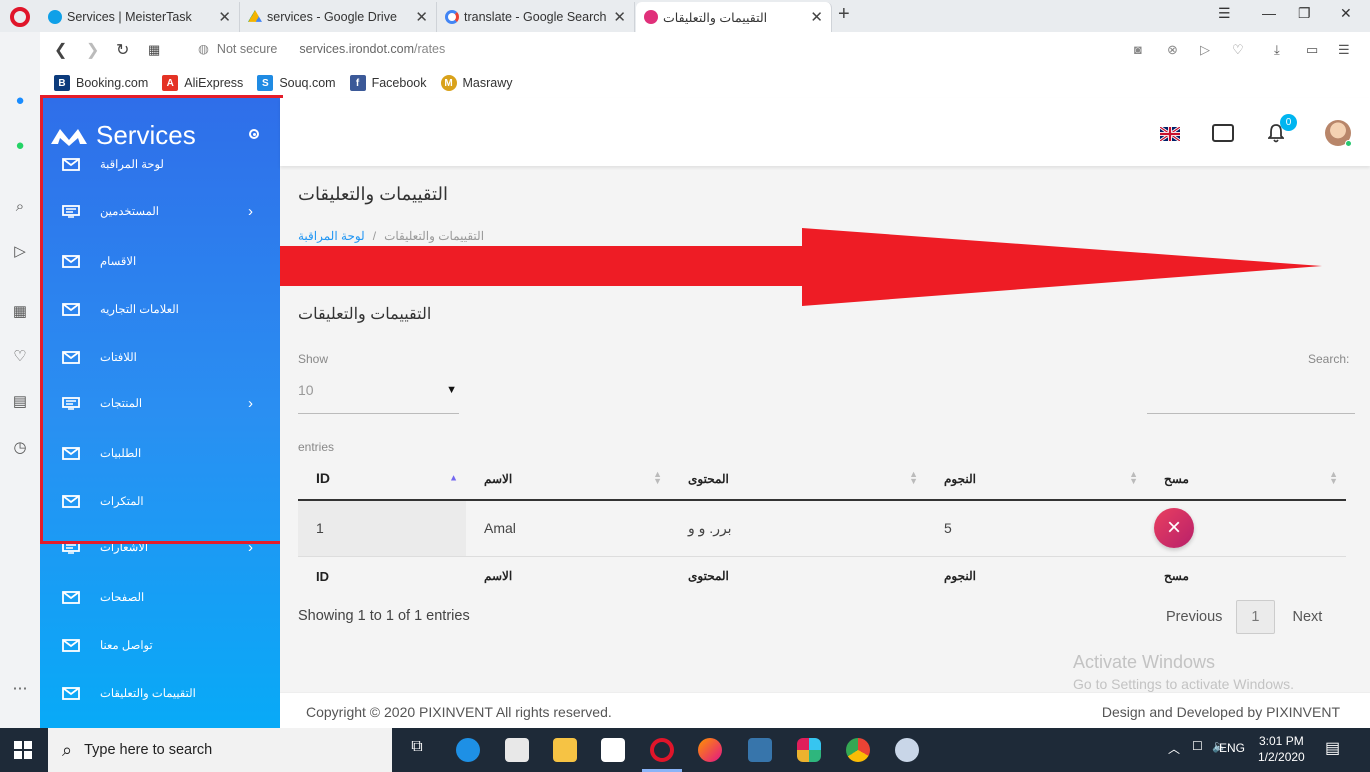 Image resolution: width=1370 pixels, height=772 pixels. What do you see at coordinates (1346, 13) in the screenshot?
I see `close-window-icon: ✕` at bounding box center [1346, 13].